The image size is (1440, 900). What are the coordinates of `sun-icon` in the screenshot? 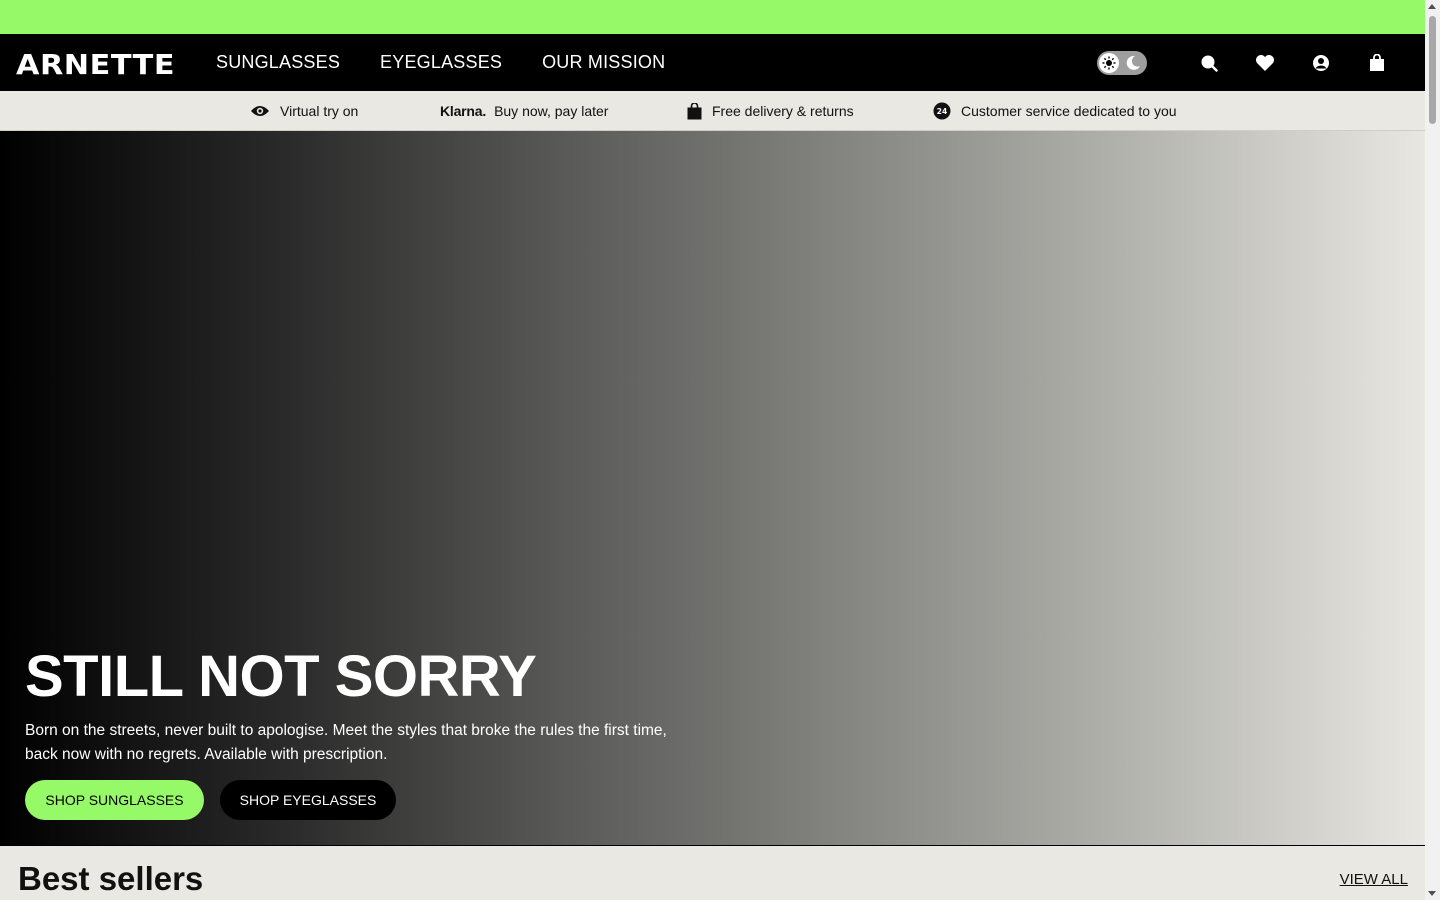 It's located at (1109, 62).